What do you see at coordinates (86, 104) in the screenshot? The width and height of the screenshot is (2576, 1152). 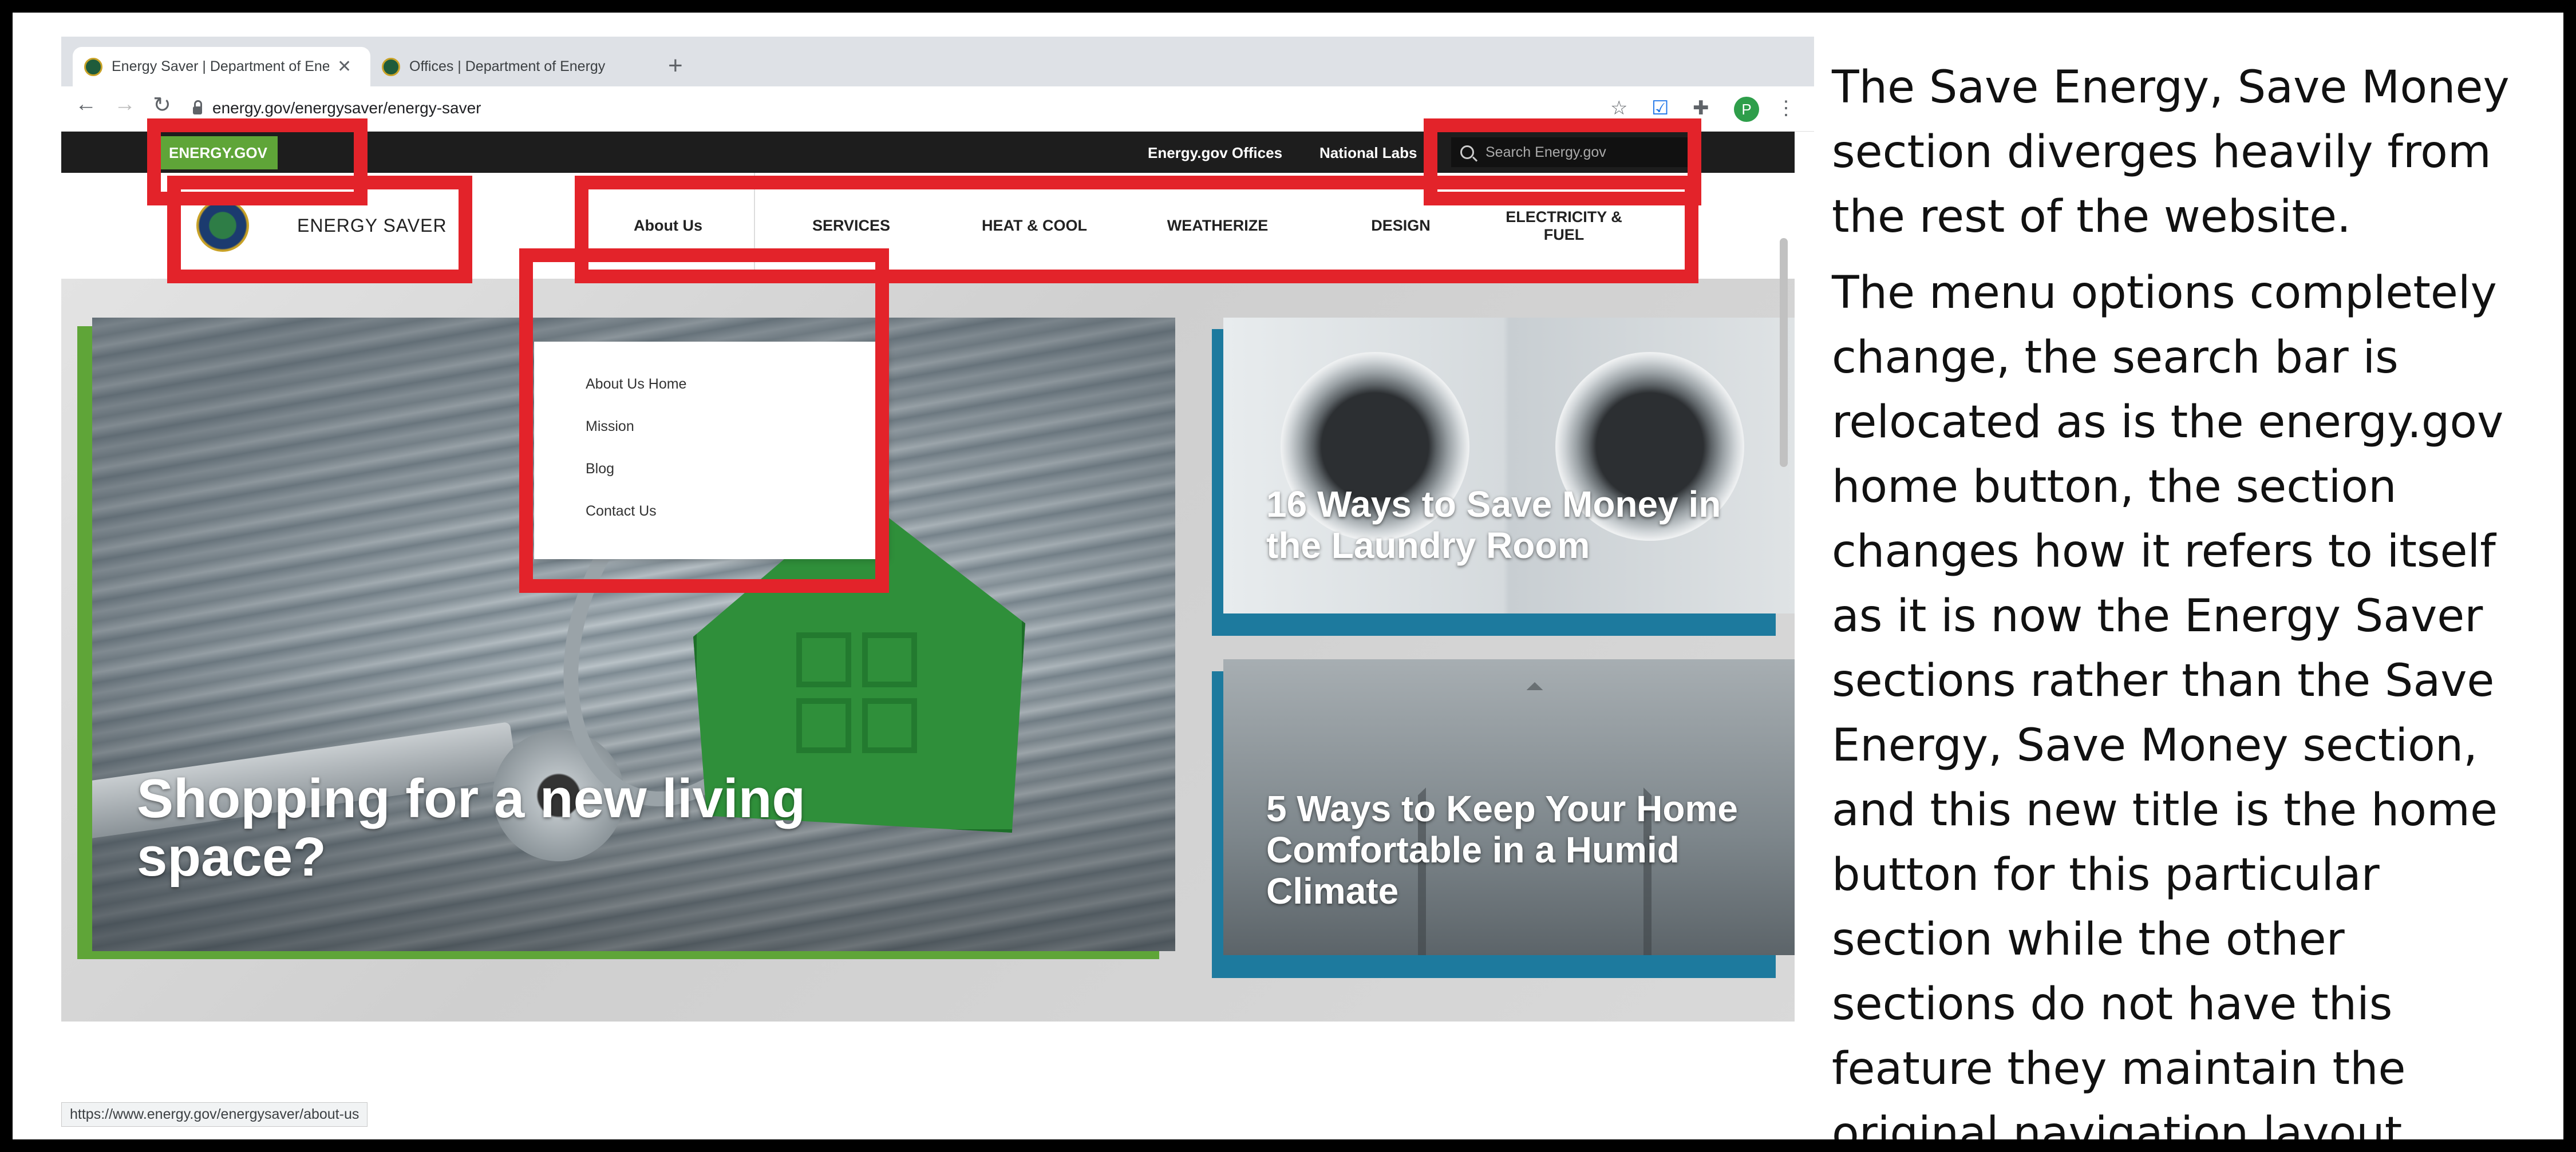 I see `back-arrow-icon: ←` at bounding box center [86, 104].